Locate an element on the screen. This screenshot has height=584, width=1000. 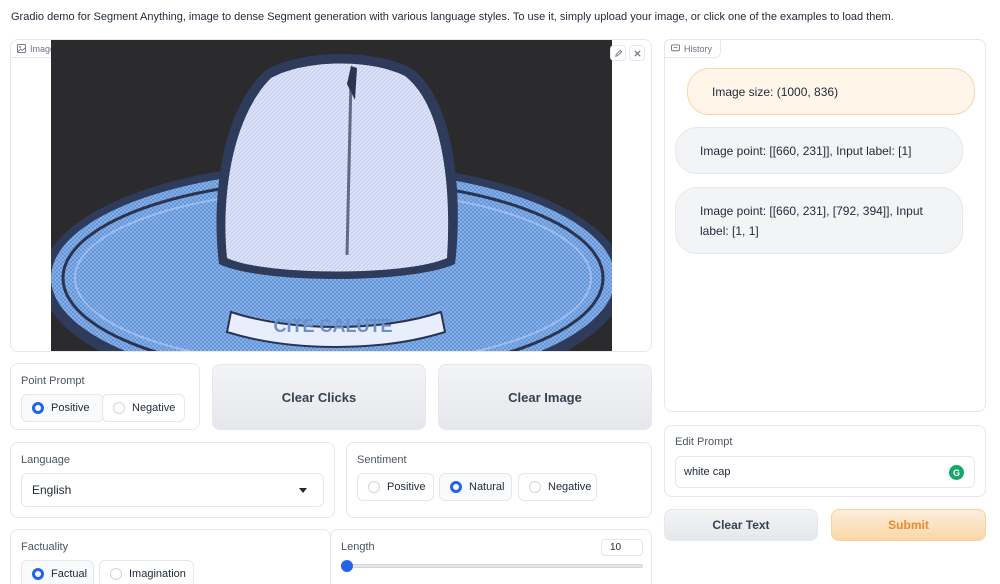
radio-sentiment-negative: Negative is located at coordinates (557, 487).